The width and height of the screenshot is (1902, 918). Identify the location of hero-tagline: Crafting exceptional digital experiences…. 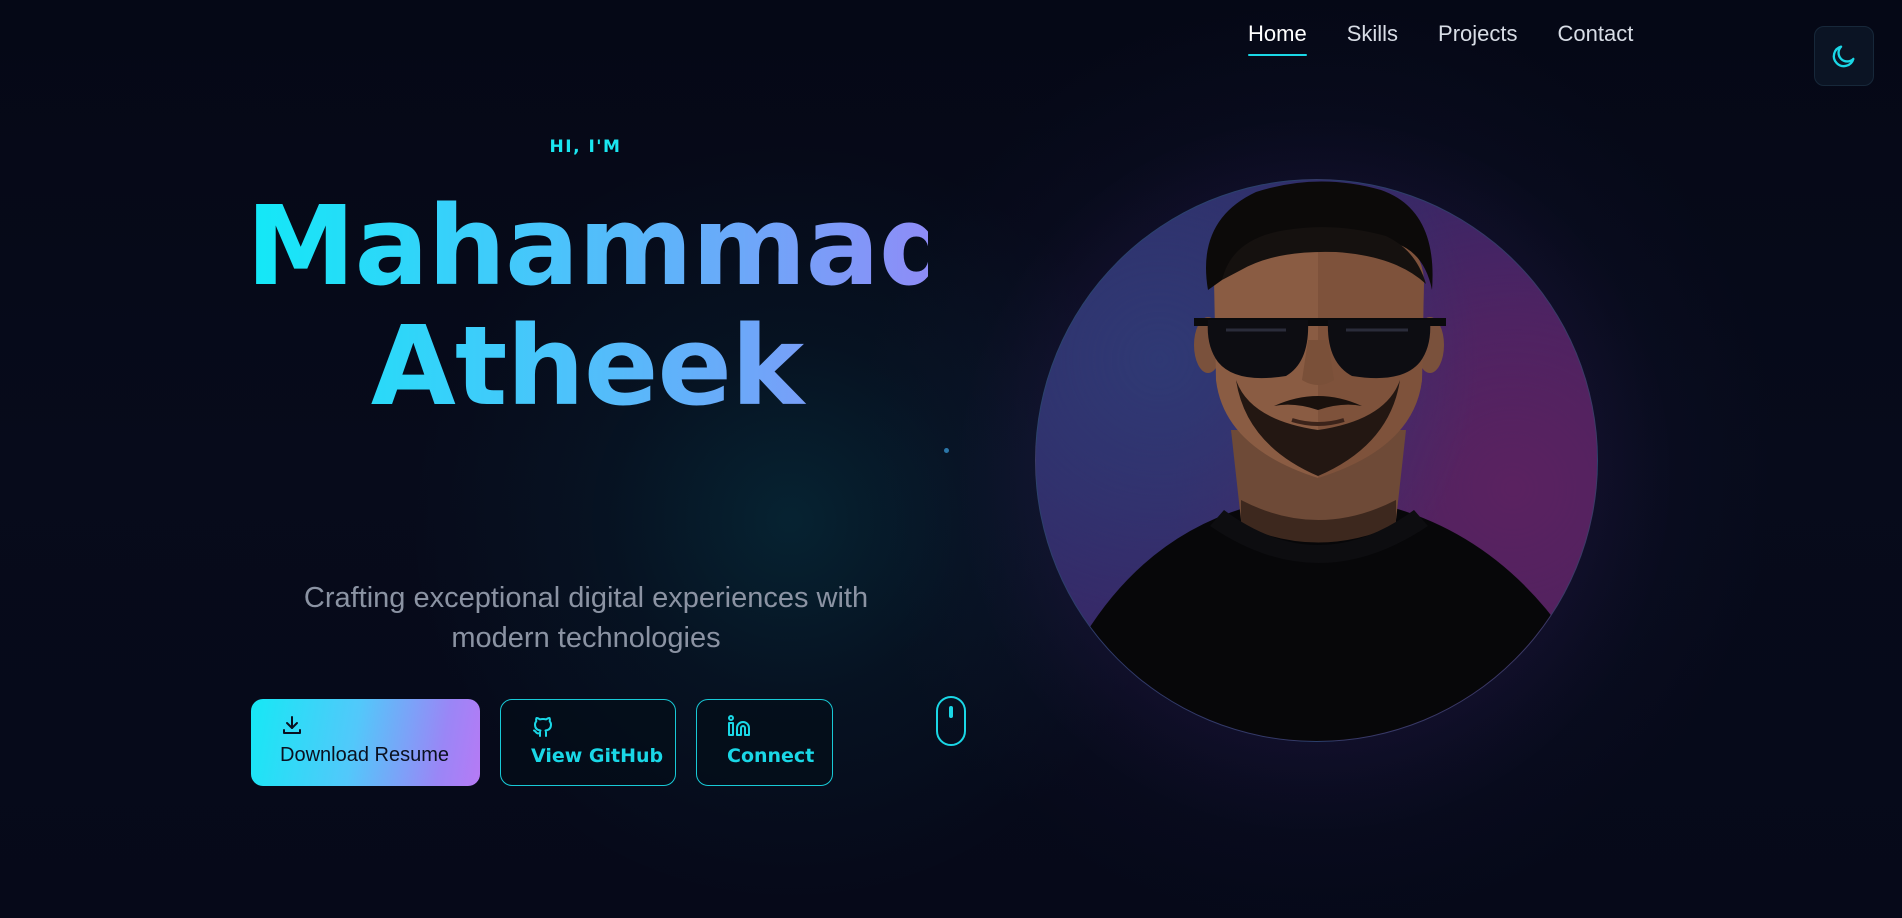
(586, 618).